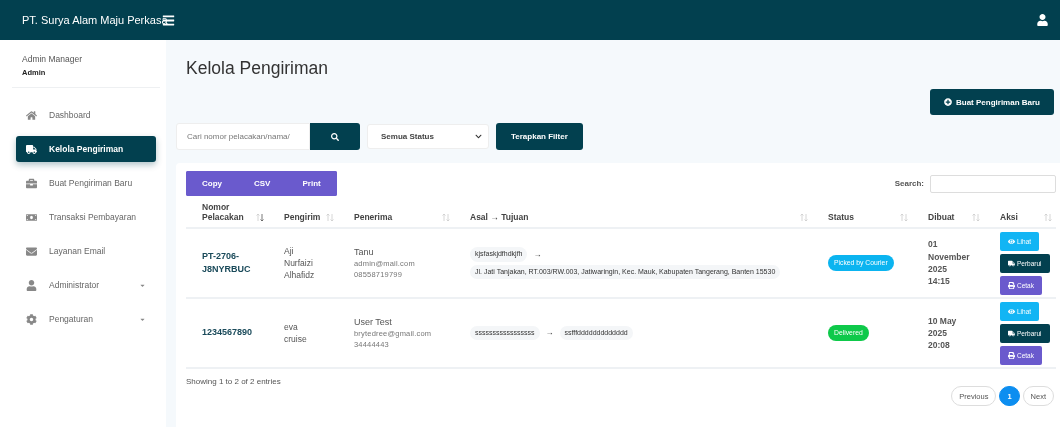  Describe the element at coordinates (478, 136) in the screenshot. I see `chevron-icon` at that location.